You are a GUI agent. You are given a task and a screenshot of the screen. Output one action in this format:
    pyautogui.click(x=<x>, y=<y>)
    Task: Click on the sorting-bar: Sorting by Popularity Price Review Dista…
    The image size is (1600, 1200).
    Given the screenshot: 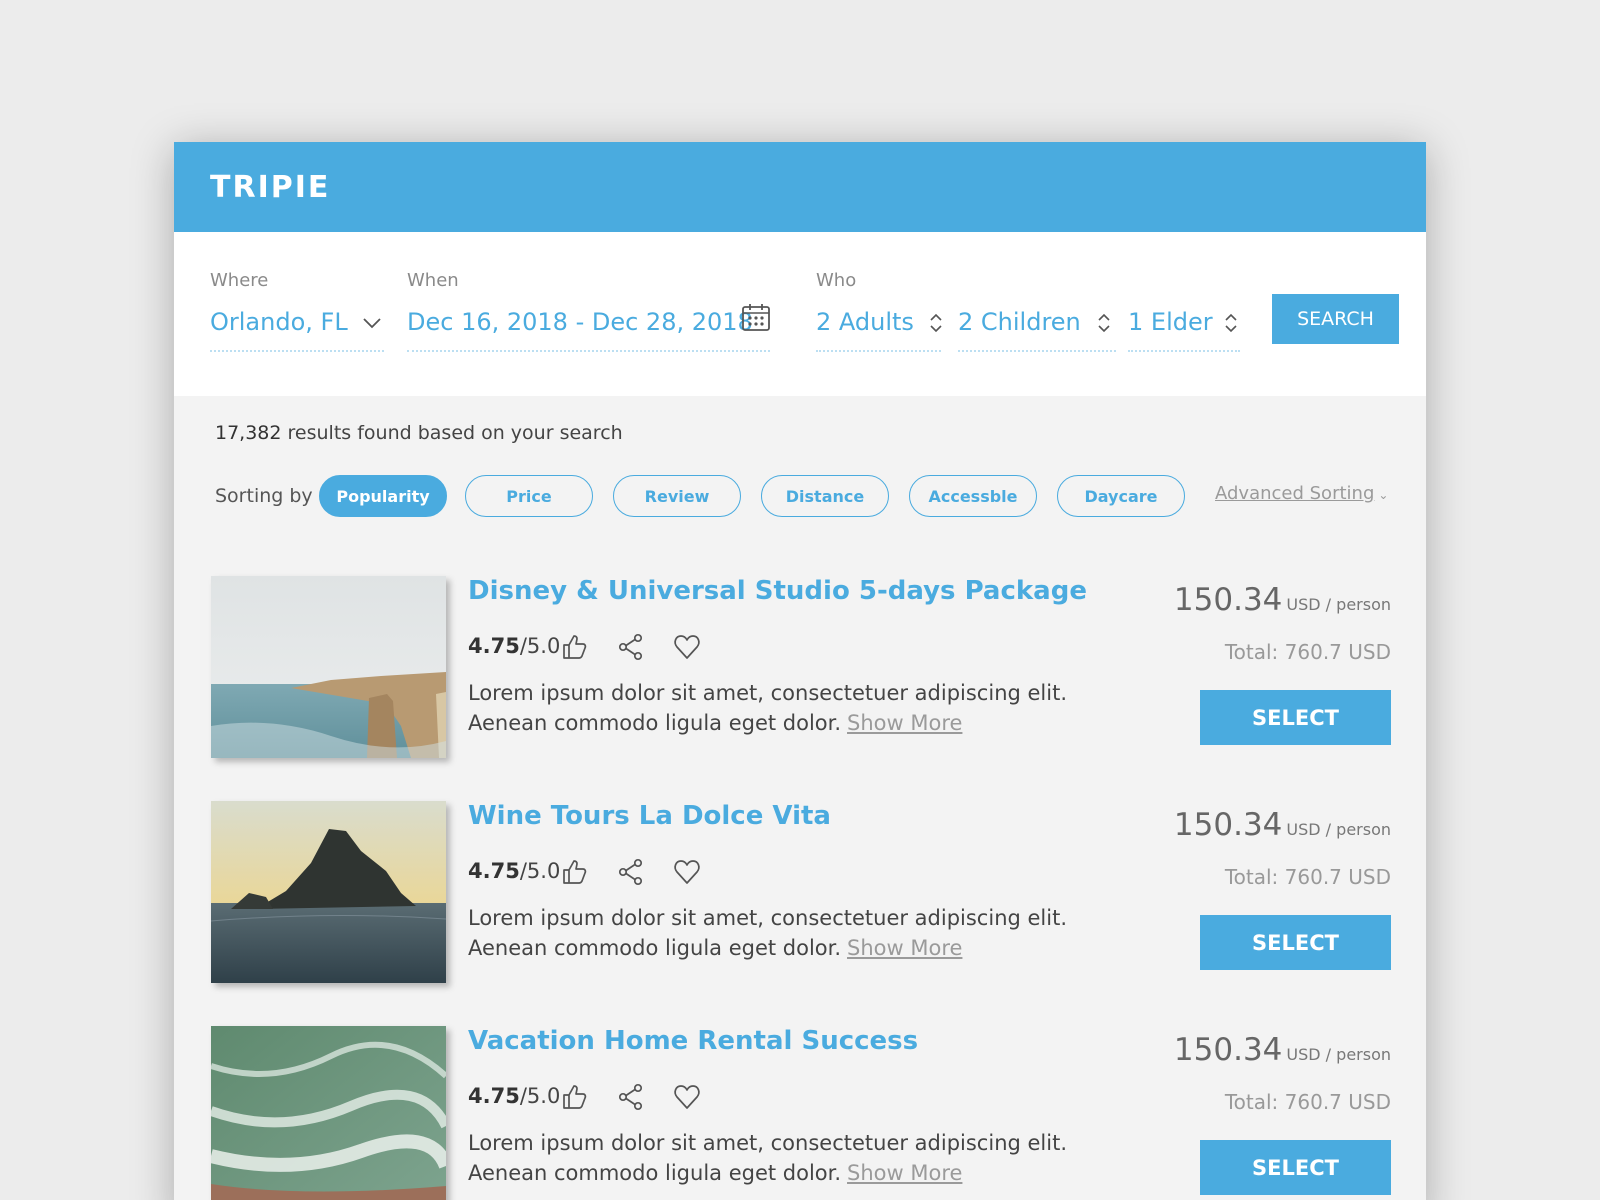 What is the action you would take?
    pyautogui.click(x=805, y=497)
    